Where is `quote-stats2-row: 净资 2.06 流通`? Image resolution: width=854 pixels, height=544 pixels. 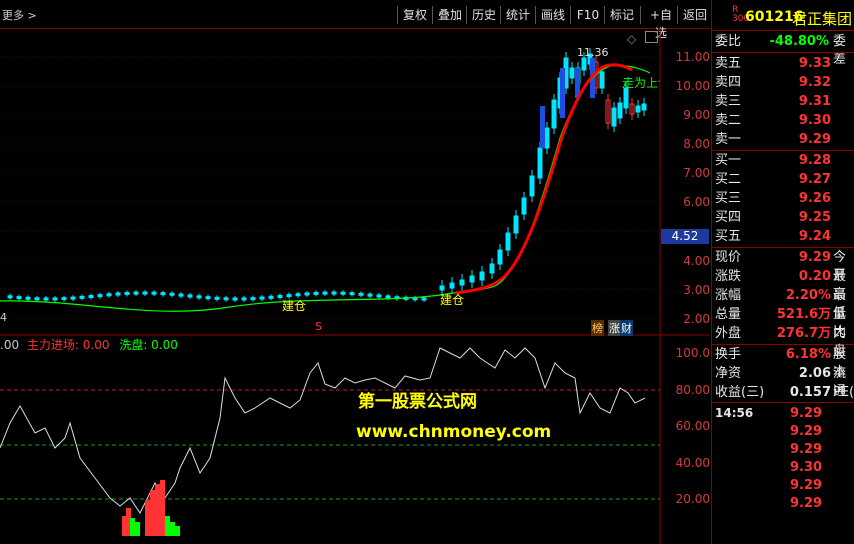 quote-stats2-row: 净资 2.06 流通 is located at coordinates (784, 382).